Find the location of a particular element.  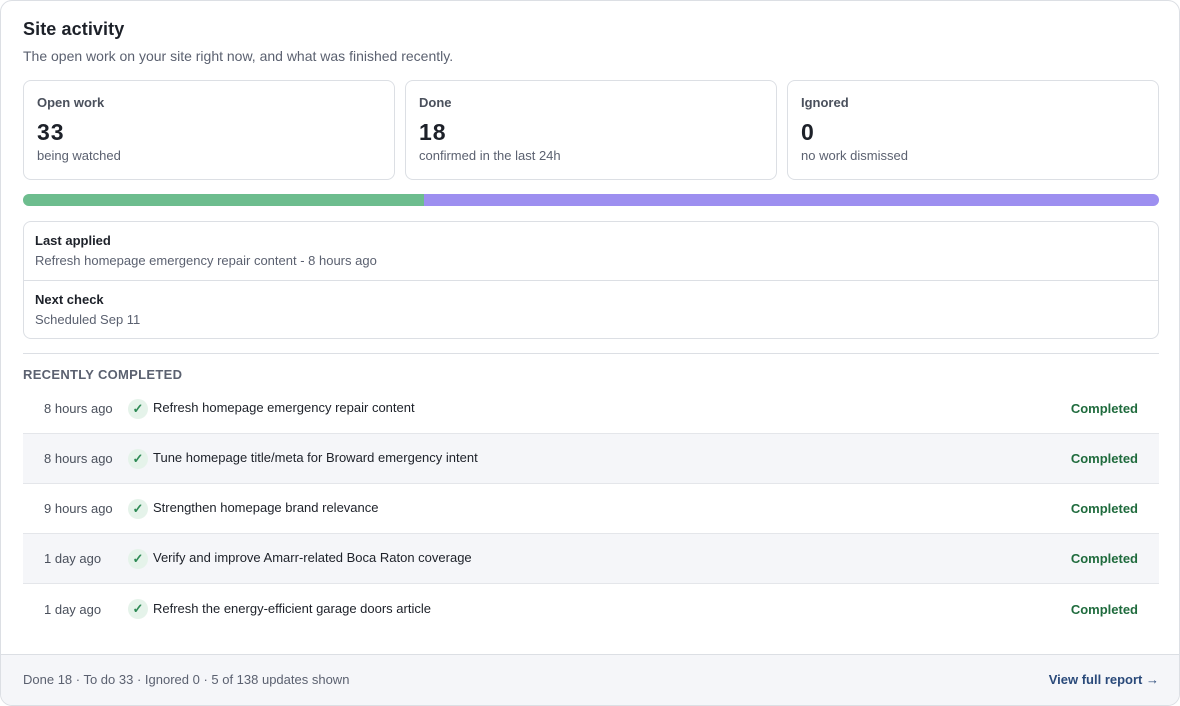

next-check-label: Next check is located at coordinates (69, 299).